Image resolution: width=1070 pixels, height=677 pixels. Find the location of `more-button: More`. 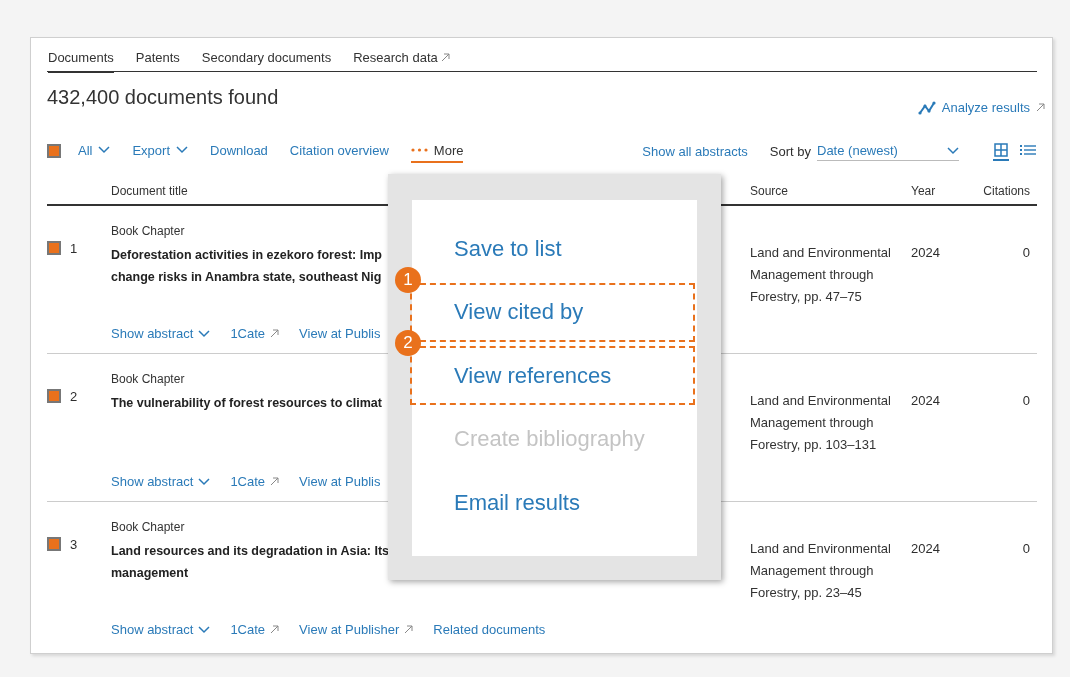

more-button: More is located at coordinates (437, 151).